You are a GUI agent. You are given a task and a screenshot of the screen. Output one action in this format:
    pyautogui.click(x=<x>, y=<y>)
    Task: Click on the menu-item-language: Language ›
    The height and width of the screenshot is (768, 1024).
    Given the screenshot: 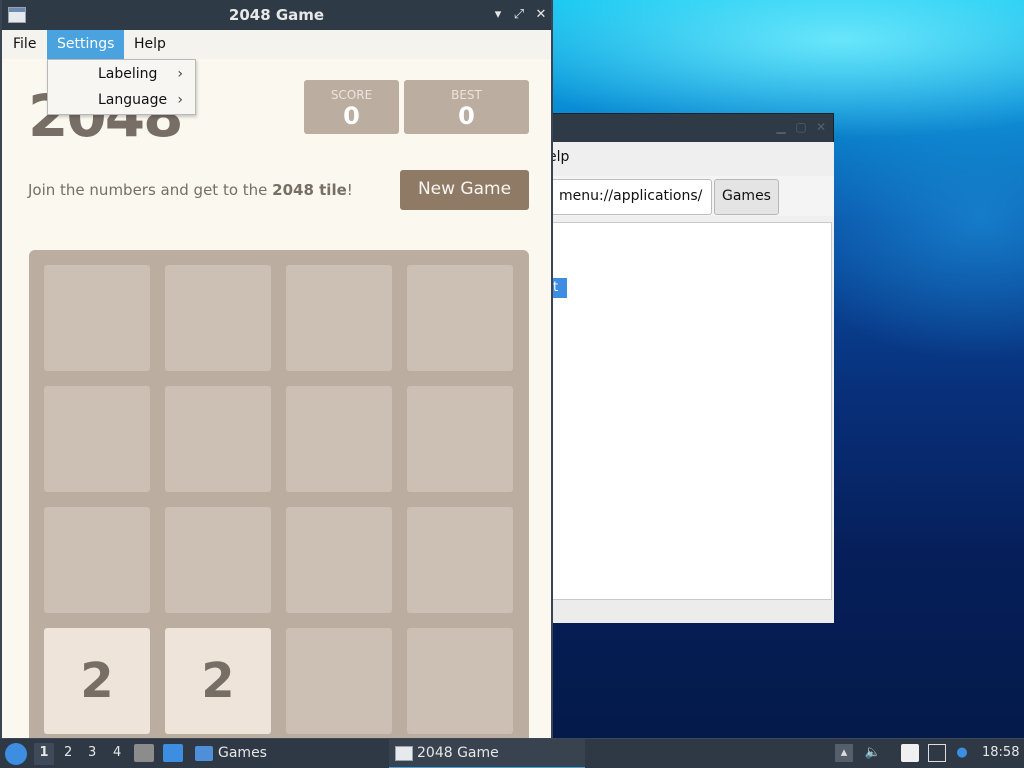 What is the action you would take?
    pyautogui.click(x=121, y=101)
    